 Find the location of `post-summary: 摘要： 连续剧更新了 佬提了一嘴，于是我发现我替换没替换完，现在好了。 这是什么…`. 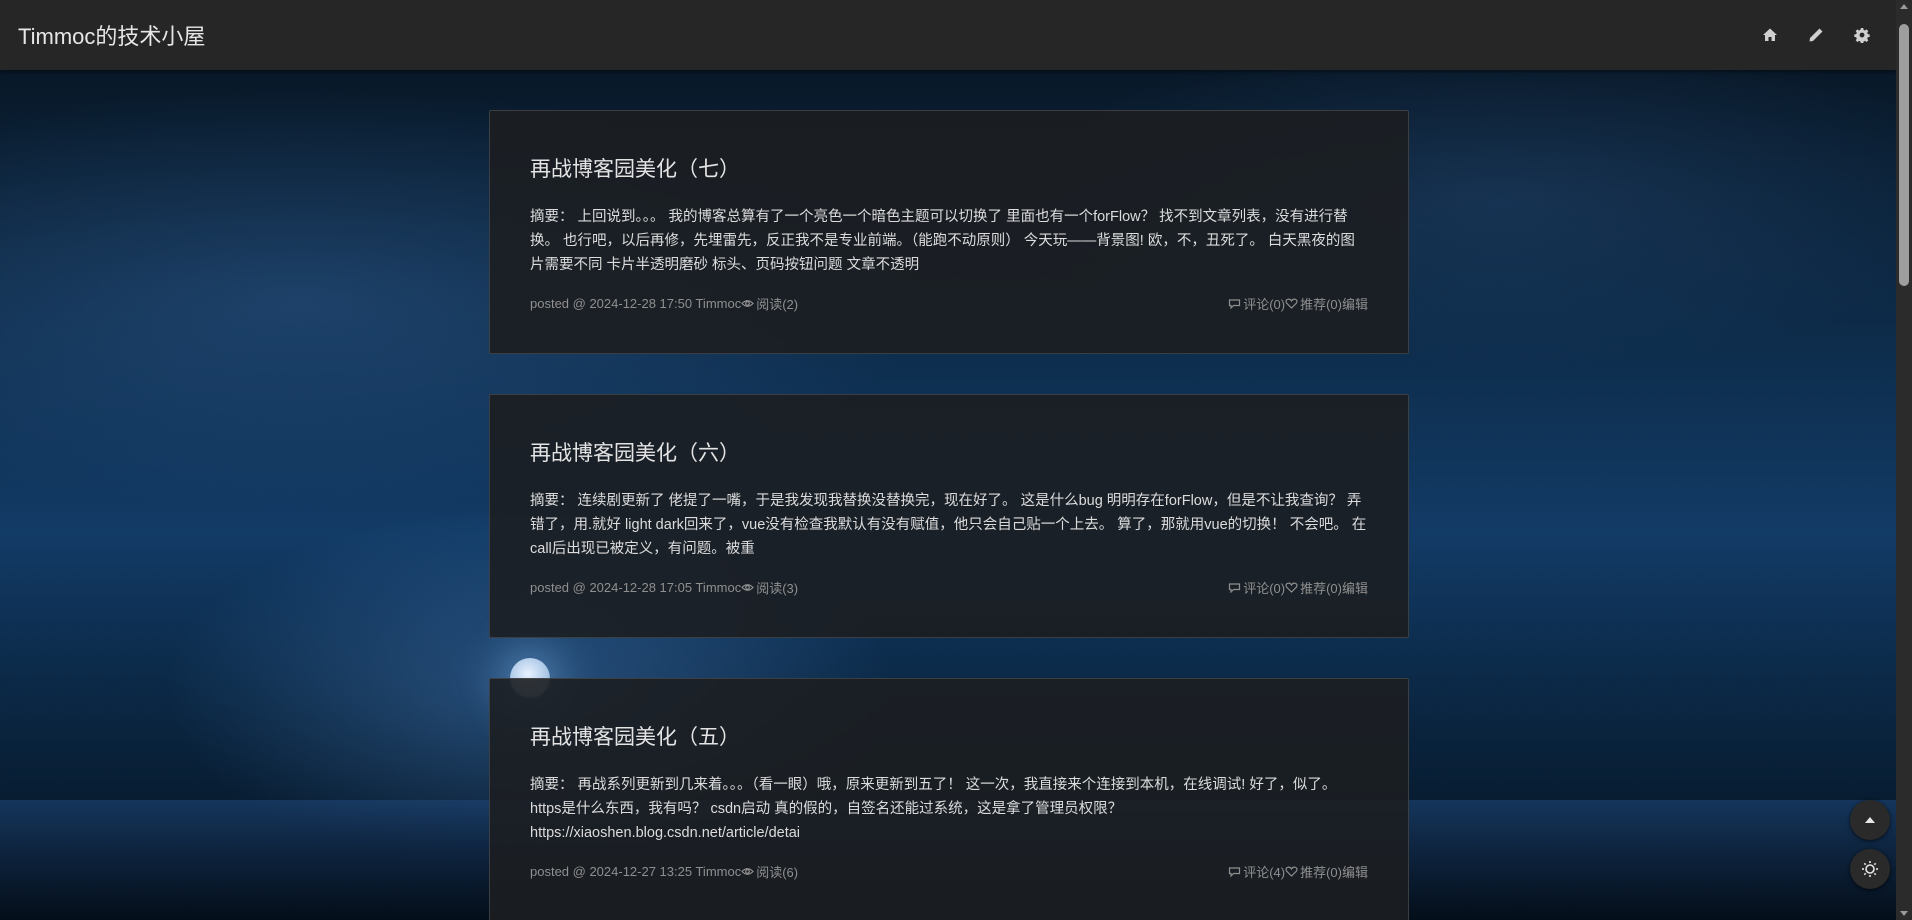

post-summary: 摘要： 连续剧更新了 佬提了一嘴，于是我发现我替换没替换完，现在好了。 这是什么… is located at coordinates (948, 525).